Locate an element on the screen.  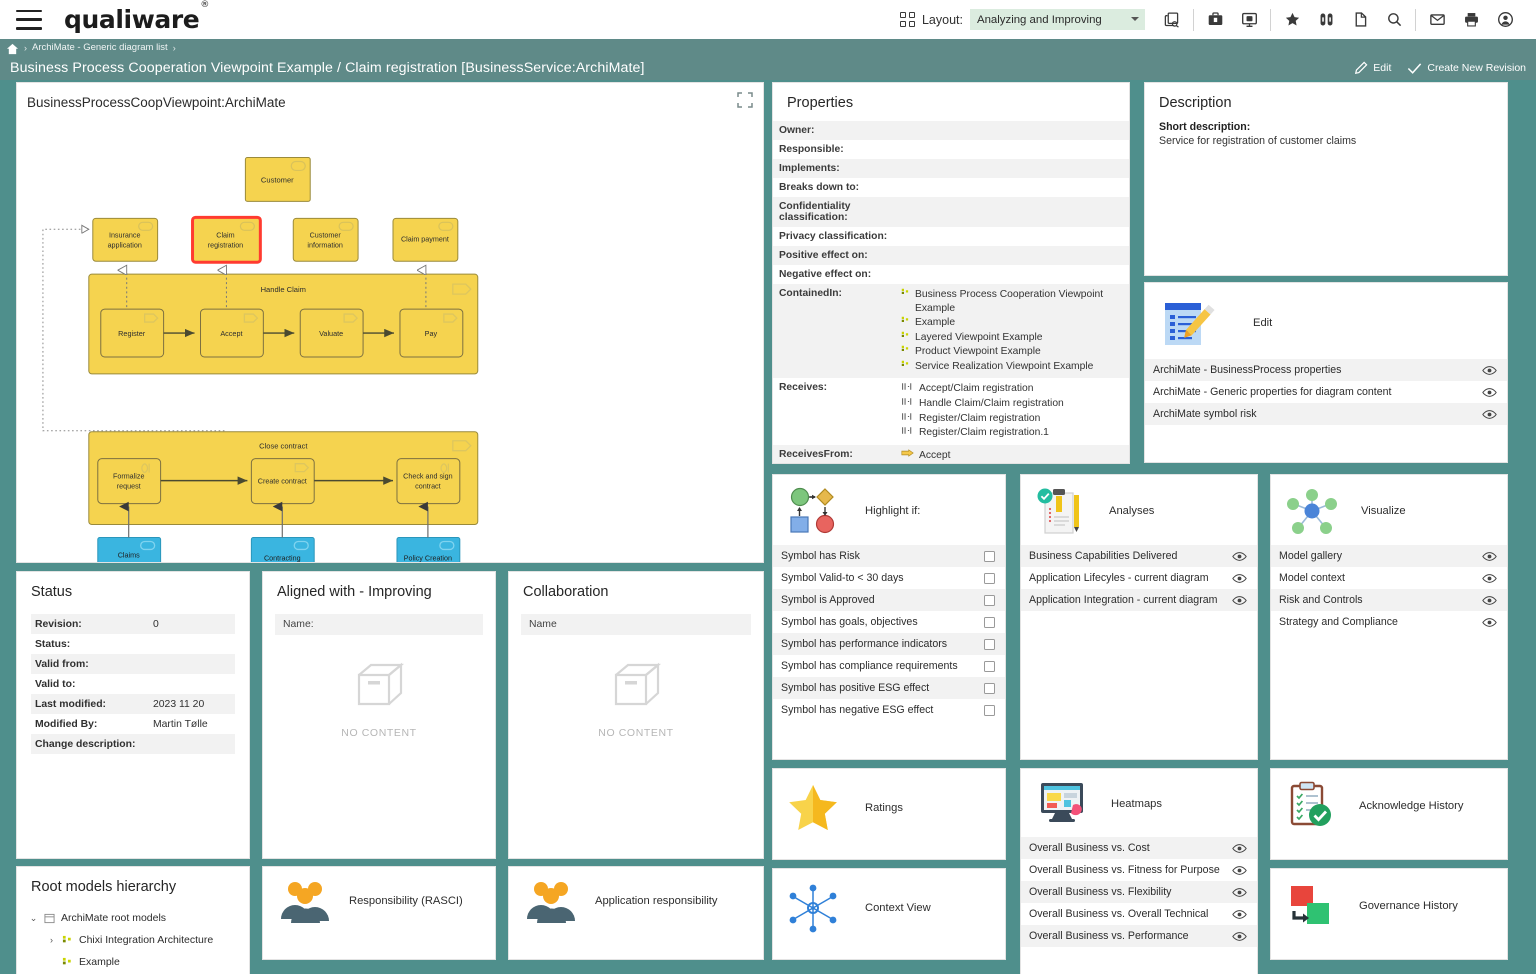
copy-diagram-icon is located at coordinates (1172, 20).